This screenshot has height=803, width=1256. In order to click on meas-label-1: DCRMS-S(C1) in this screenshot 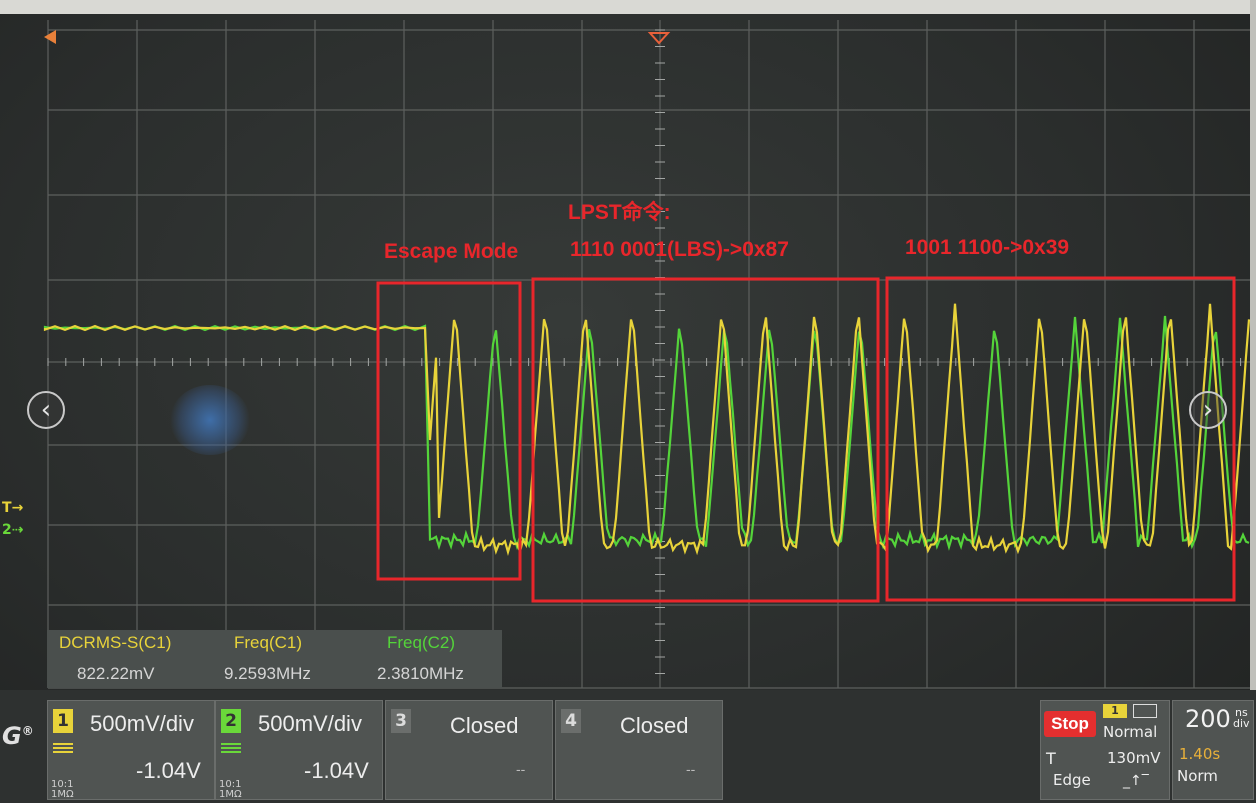, I will do `click(115, 642)`.